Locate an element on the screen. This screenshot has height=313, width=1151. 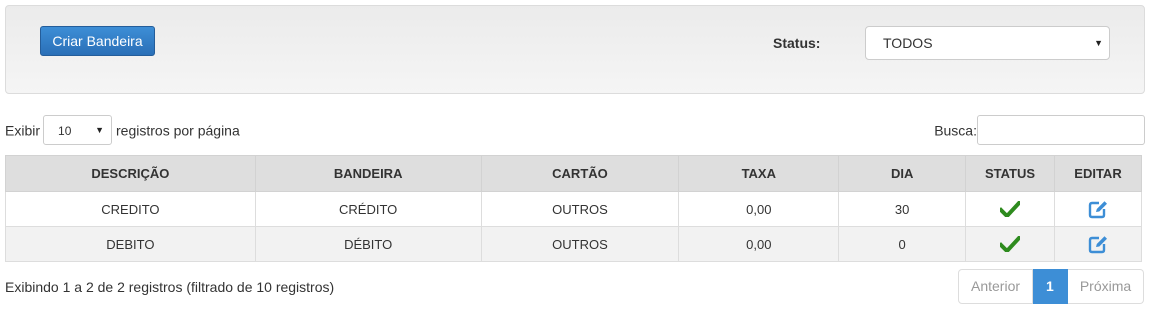
table-row: DEBITO DÉBITO OUTROS 0,00 0 is located at coordinates (573, 244).